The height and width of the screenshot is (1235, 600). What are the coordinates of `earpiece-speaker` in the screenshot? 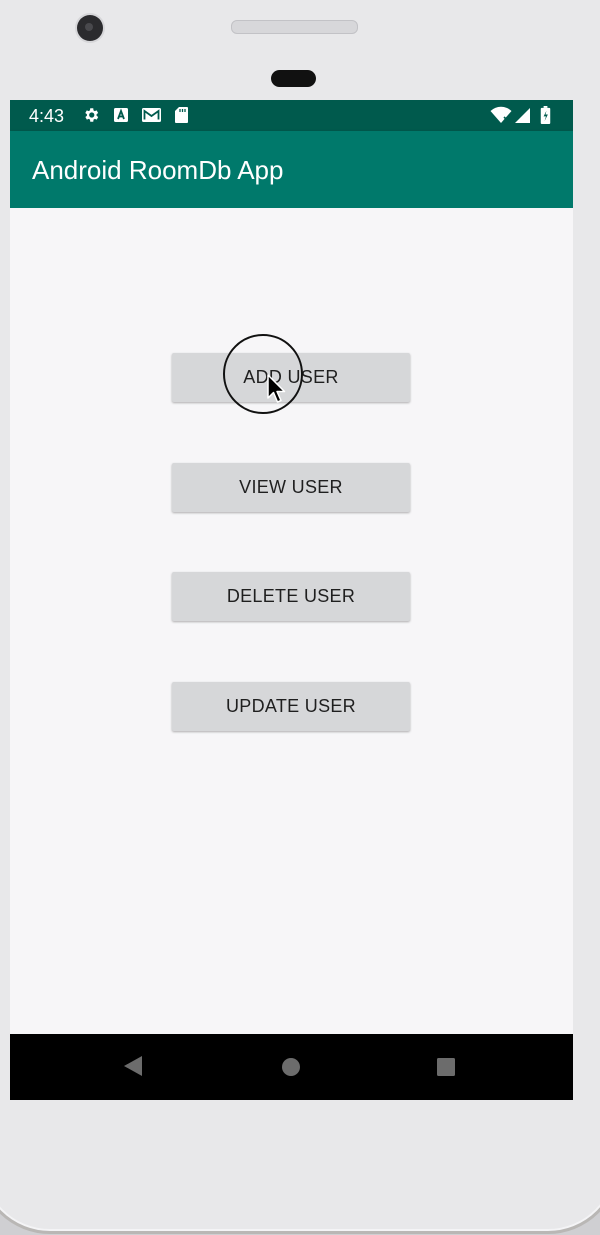 It's located at (294, 27).